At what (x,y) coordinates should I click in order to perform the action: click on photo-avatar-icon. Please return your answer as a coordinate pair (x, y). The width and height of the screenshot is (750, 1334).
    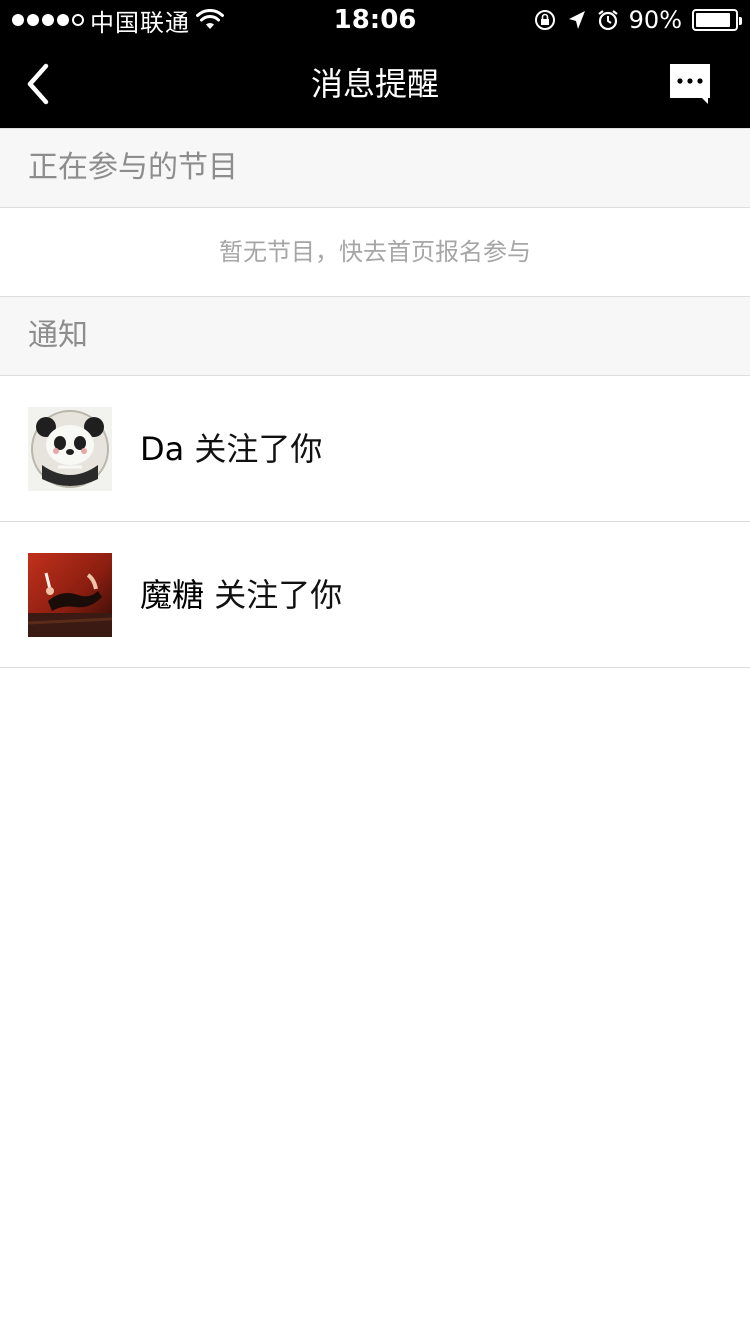
    Looking at the image, I should click on (70, 595).